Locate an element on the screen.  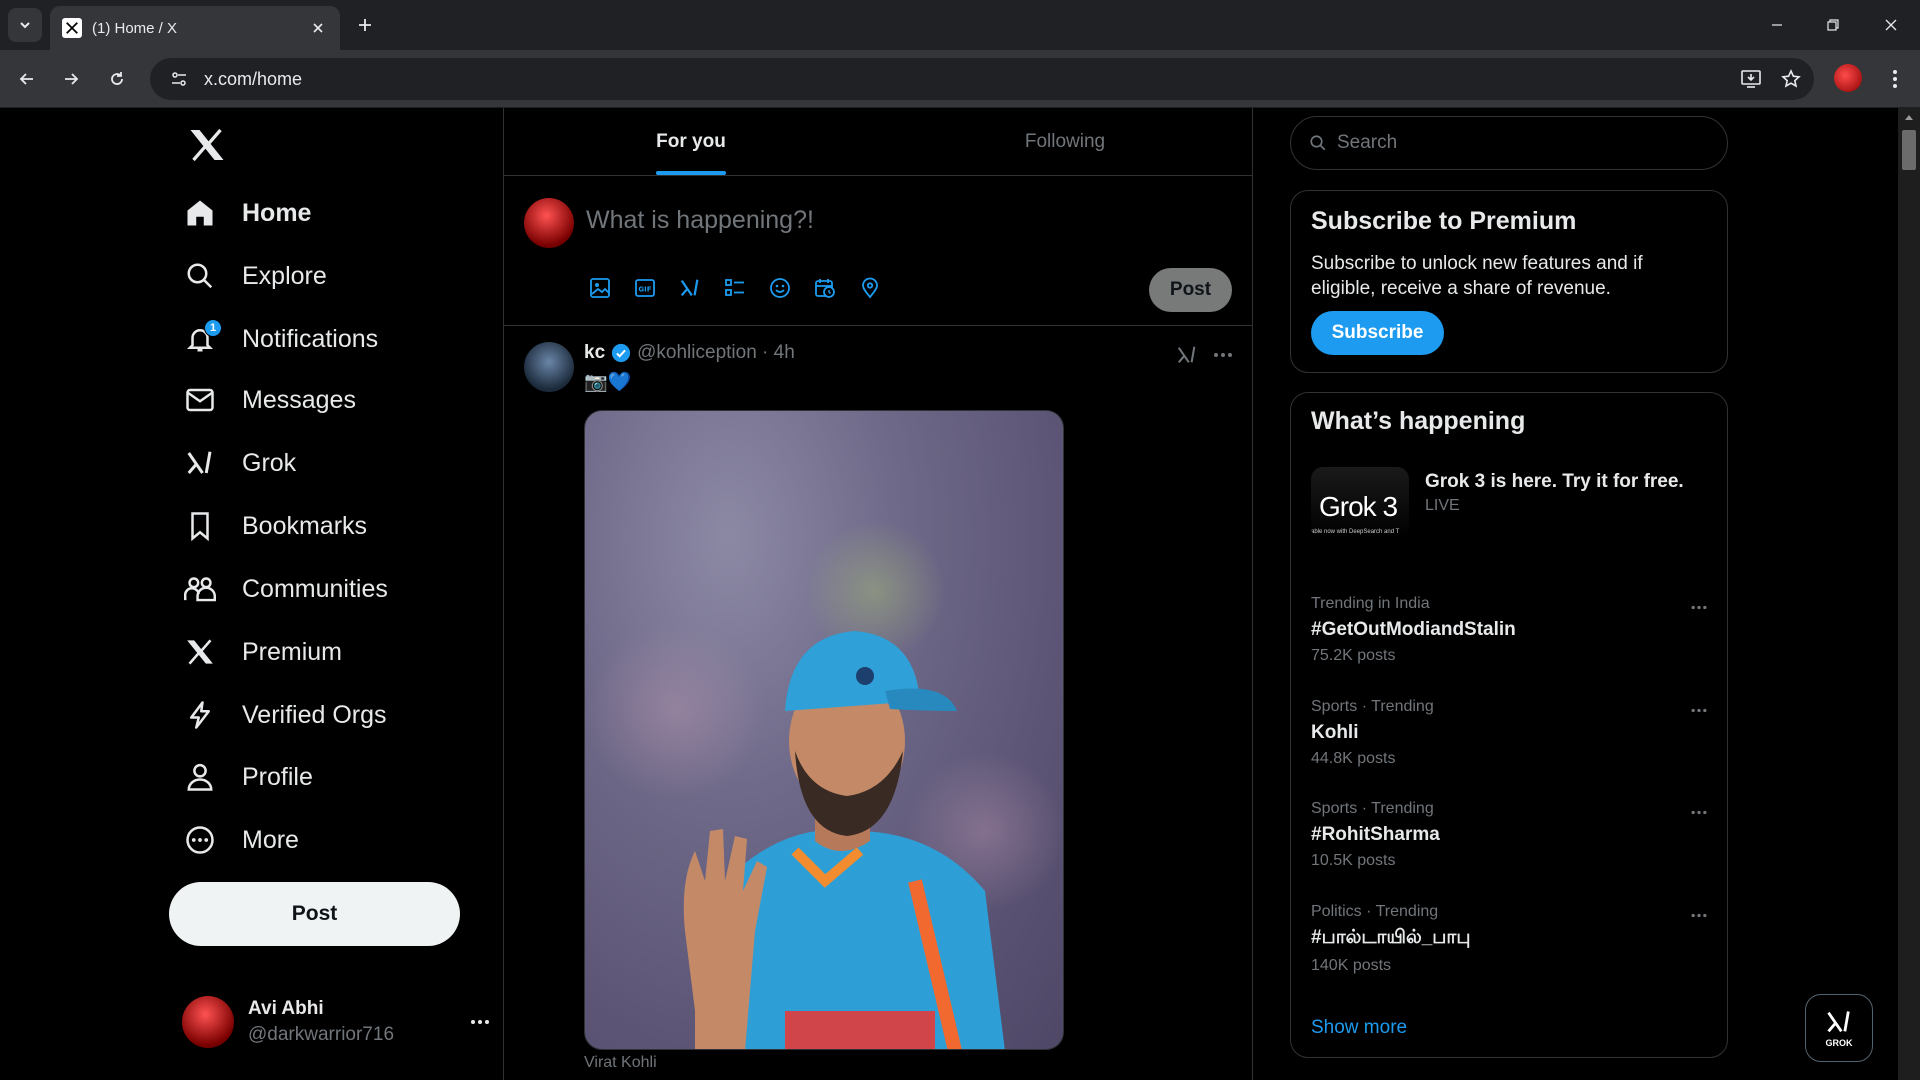
address-bar: x.com/home is located at coordinates (982, 79).